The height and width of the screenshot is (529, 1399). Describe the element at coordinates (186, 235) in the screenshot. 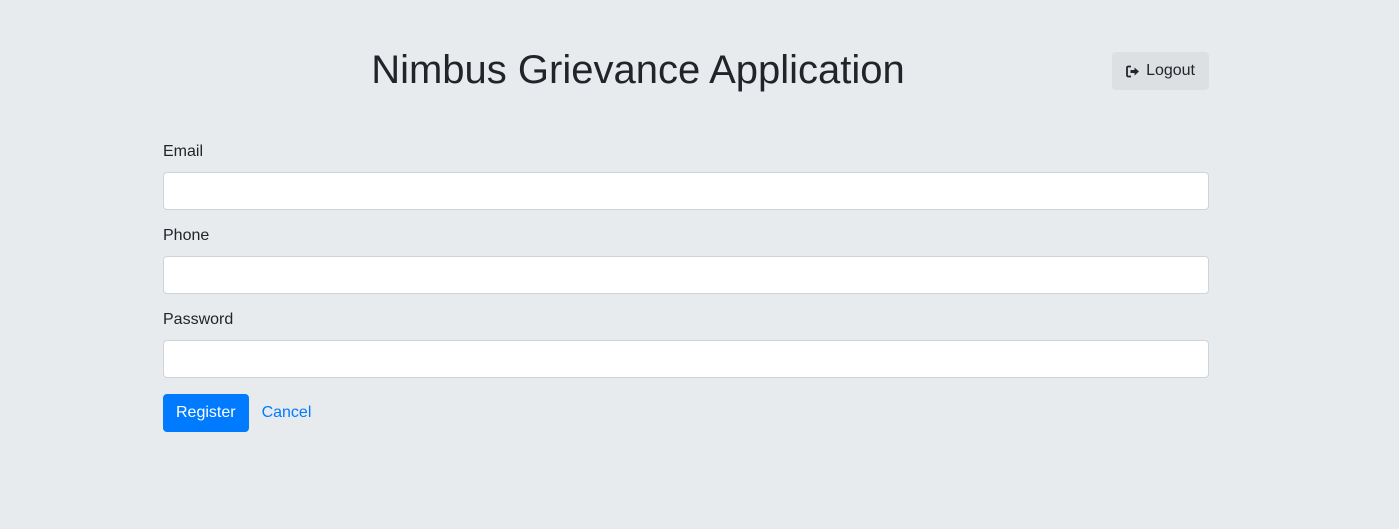

I see `phone-label: Phone` at that location.